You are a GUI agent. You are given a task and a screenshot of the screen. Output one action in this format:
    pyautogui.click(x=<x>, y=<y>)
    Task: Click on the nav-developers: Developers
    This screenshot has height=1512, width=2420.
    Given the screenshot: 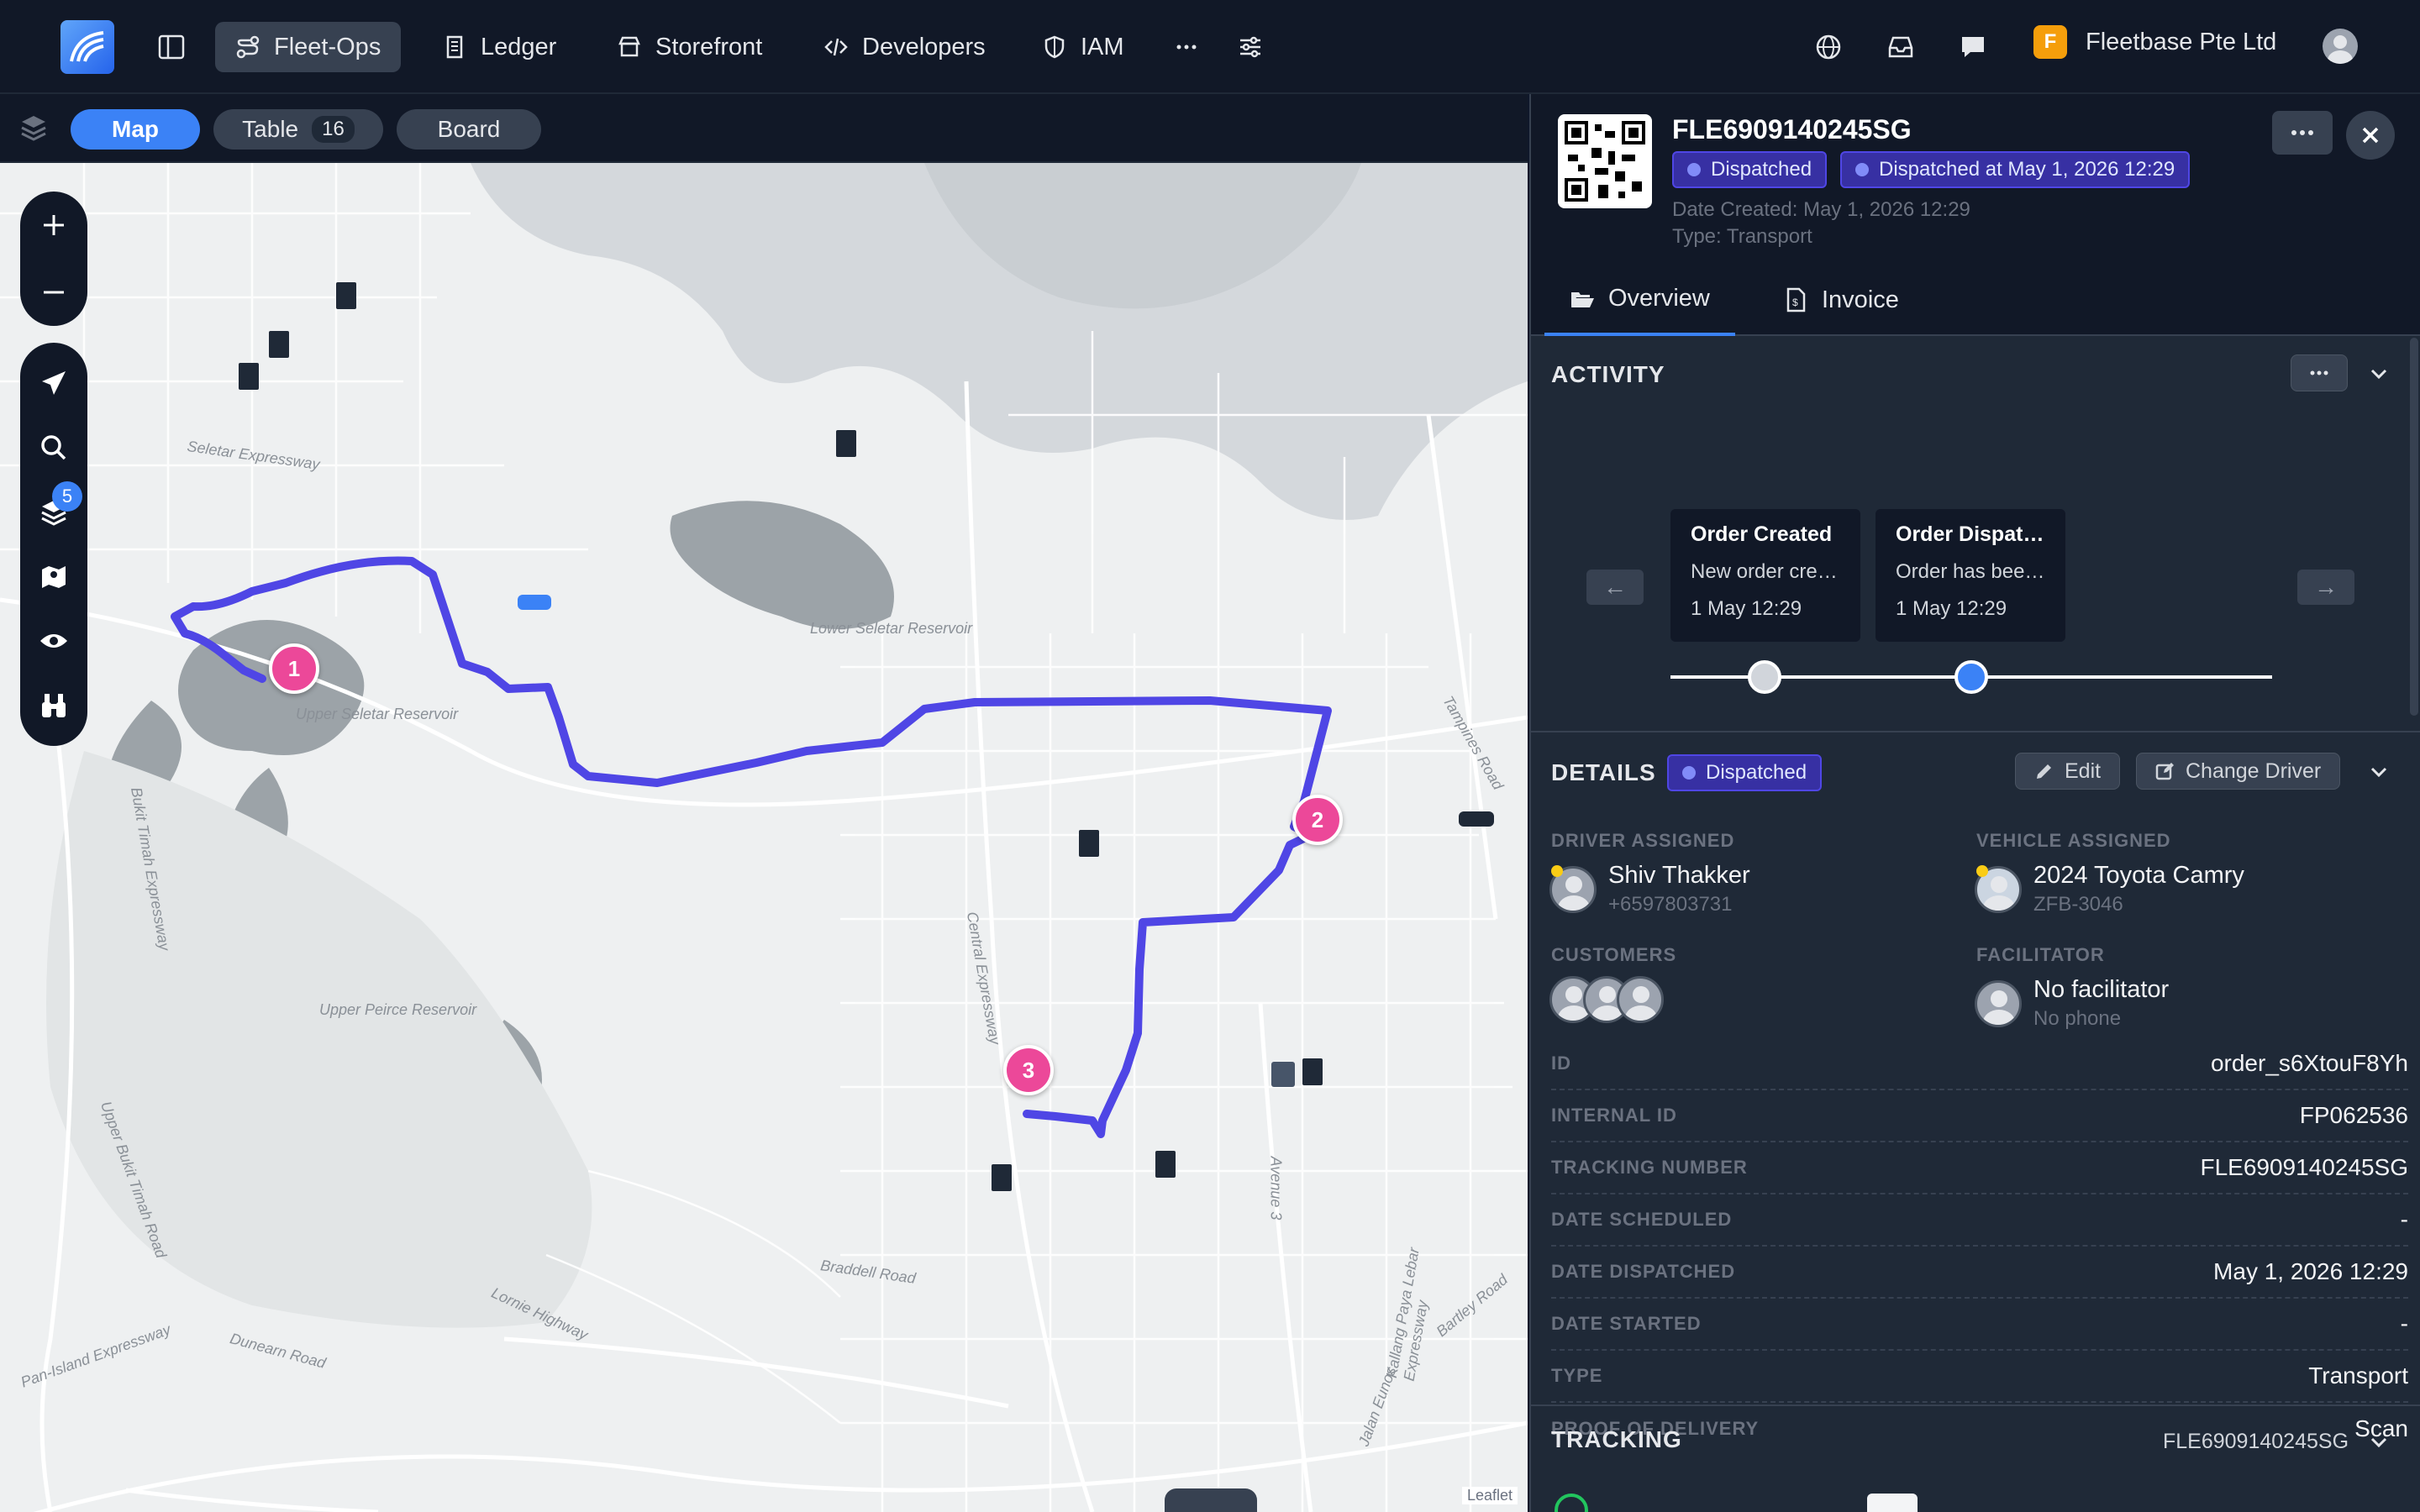 What is the action you would take?
    pyautogui.click(x=904, y=47)
    